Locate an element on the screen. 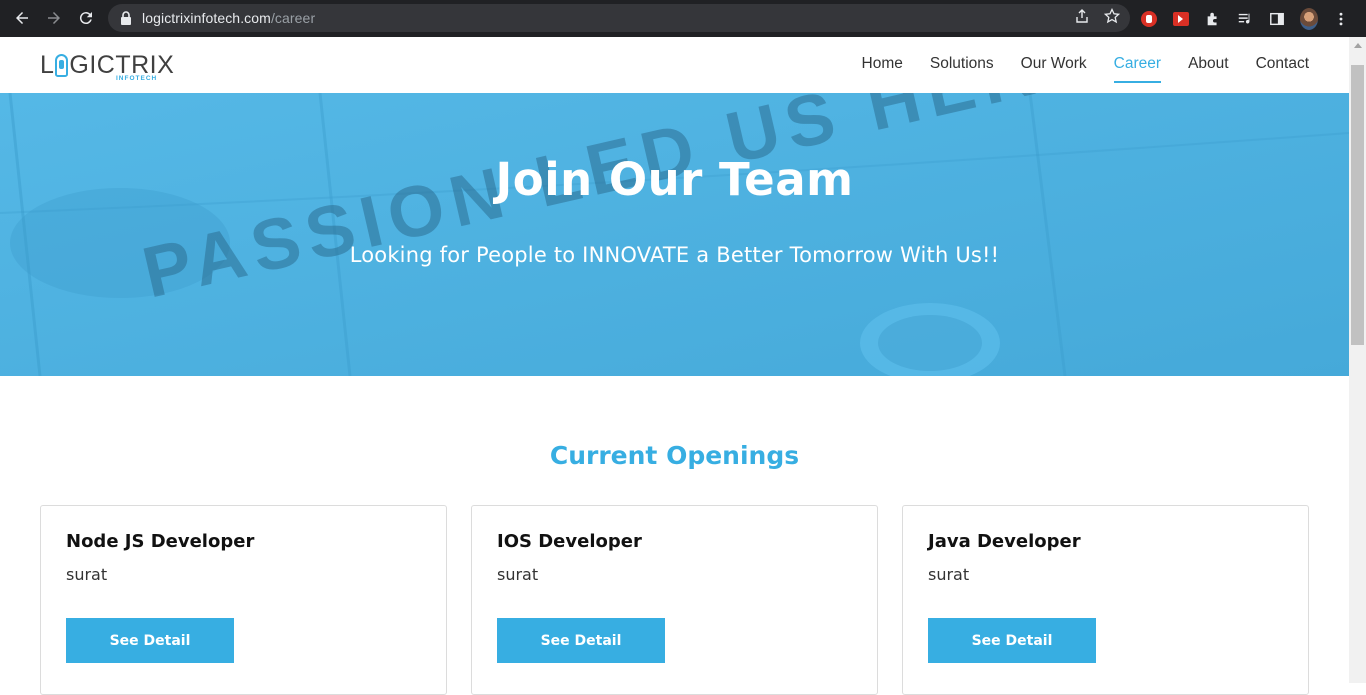  lightbulb-icon is located at coordinates (62, 65).